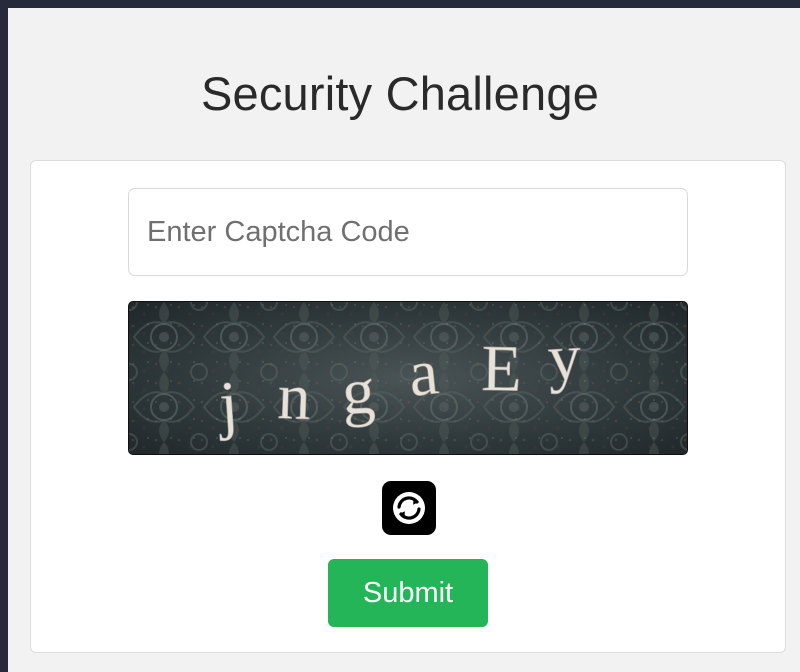  I want to click on refresh-captcha-button, so click(409, 508).